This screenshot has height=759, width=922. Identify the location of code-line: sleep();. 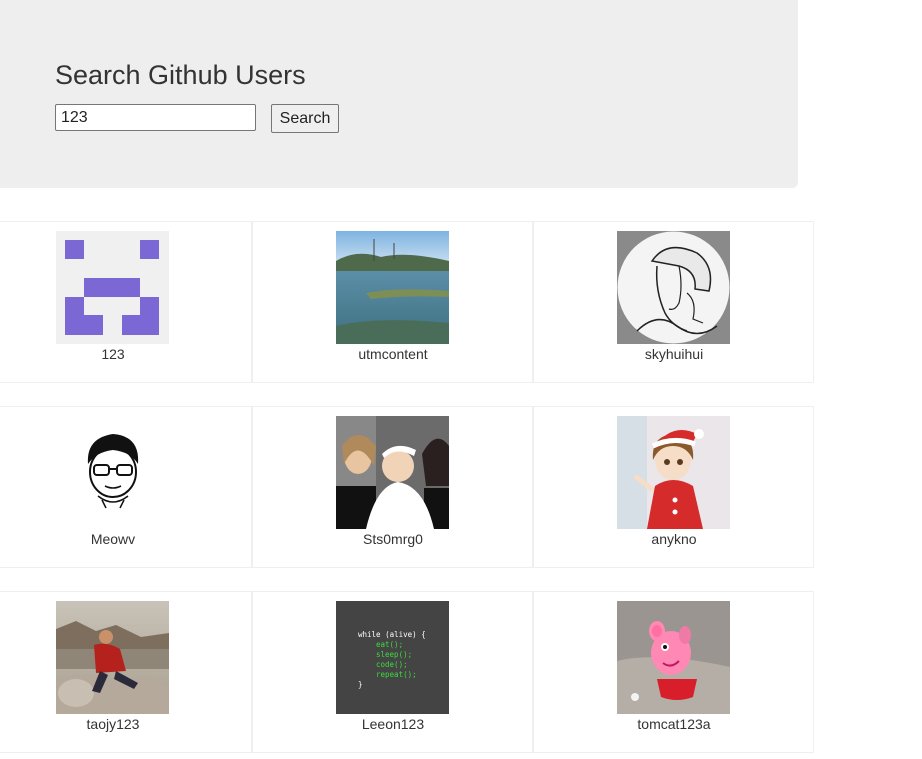
(394, 654).